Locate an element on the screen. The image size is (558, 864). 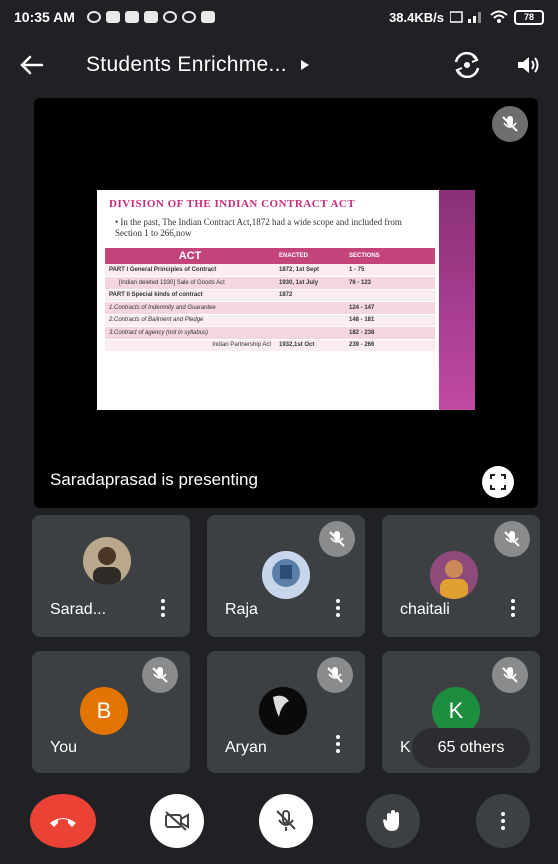
wifi-icon is located at coordinates (499, 16).